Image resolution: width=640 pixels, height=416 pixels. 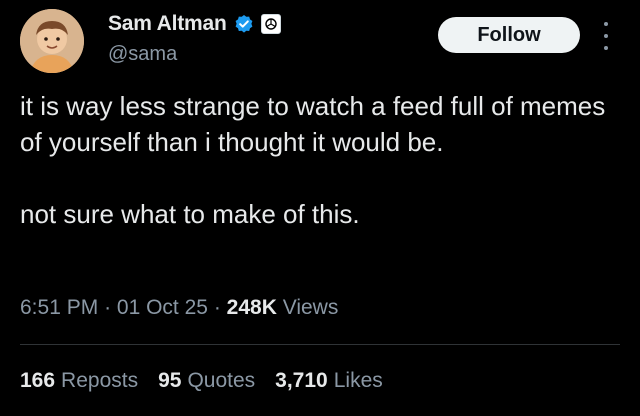 I want to click on follow-button: Follow, so click(x=509, y=35).